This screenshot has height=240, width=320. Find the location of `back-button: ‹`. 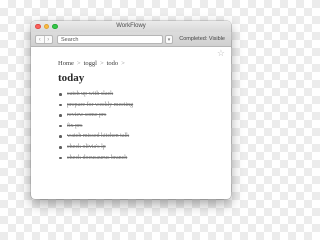

back-button: ‹ is located at coordinates (40, 39).